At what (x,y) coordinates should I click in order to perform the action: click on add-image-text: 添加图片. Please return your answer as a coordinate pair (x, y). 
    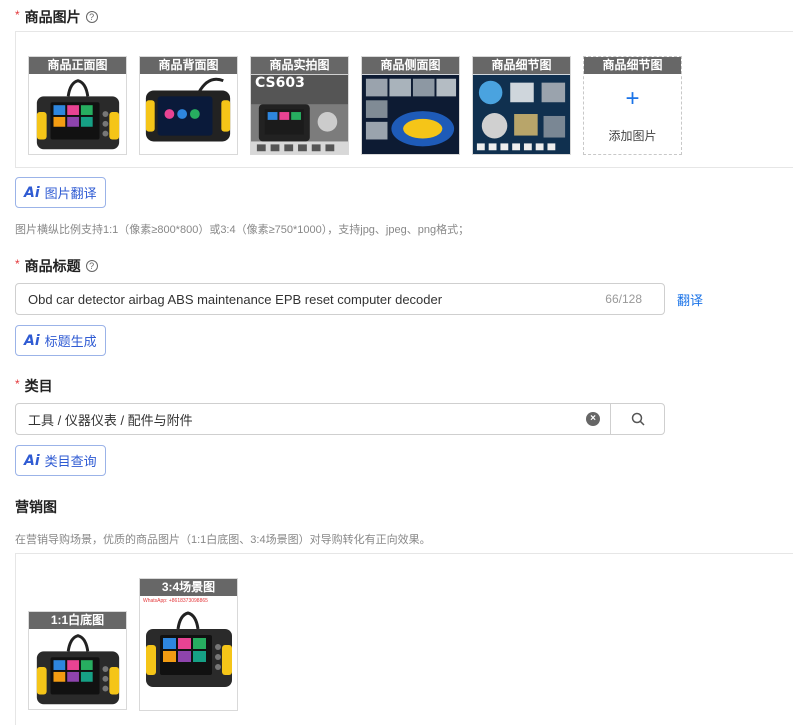
    Looking at the image, I should click on (632, 136).